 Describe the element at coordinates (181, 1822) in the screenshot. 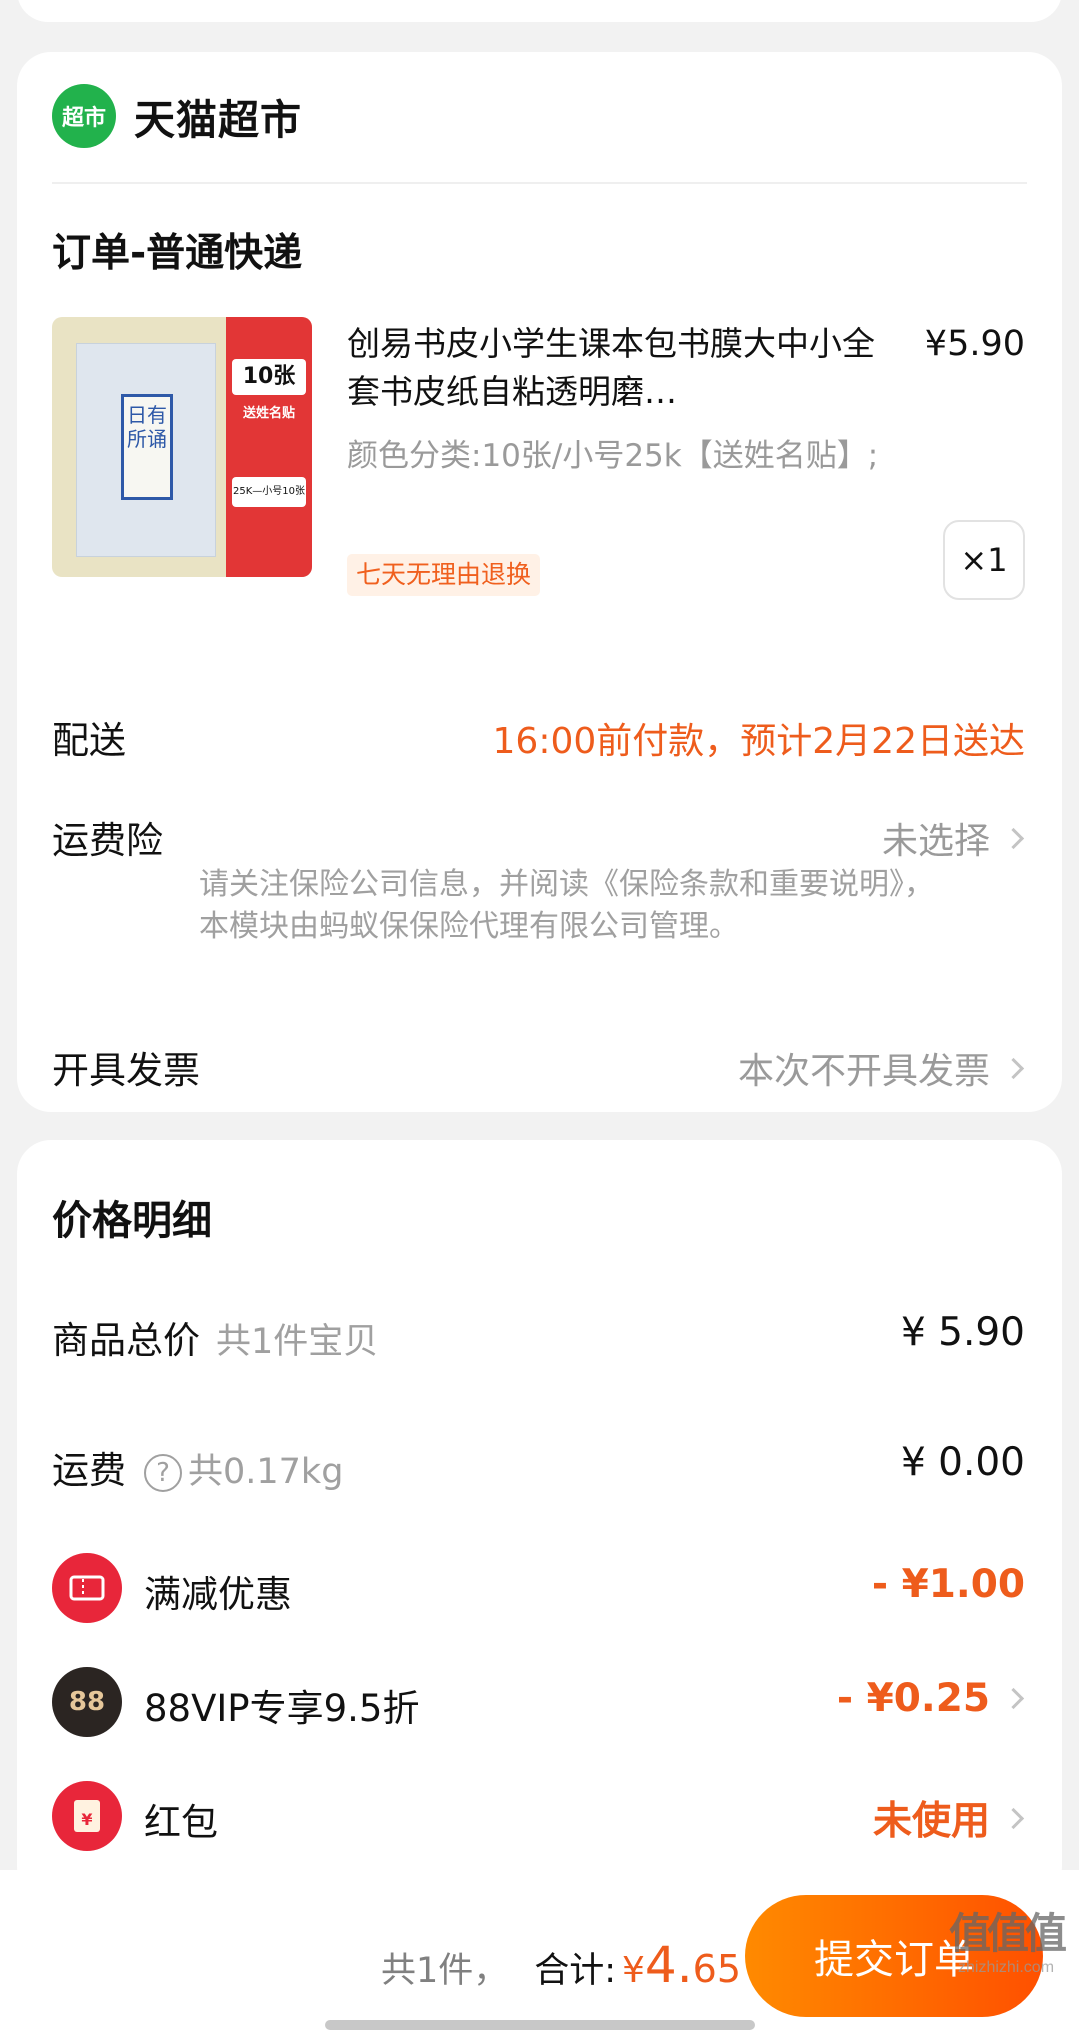

I see `red-packet-label: 红包` at that location.